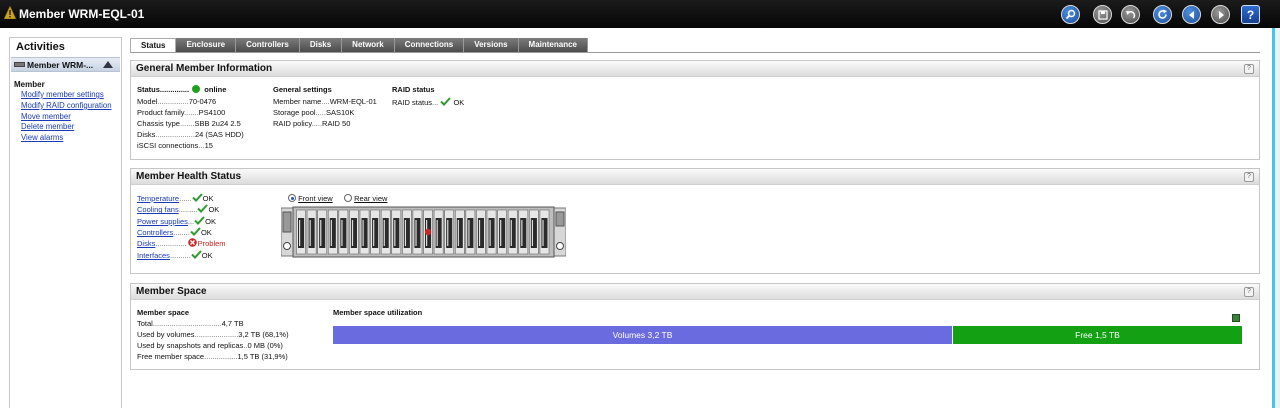 The image size is (1280, 408). What do you see at coordinates (211, 244) in the screenshot?
I see `health-value: Problem` at bounding box center [211, 244].